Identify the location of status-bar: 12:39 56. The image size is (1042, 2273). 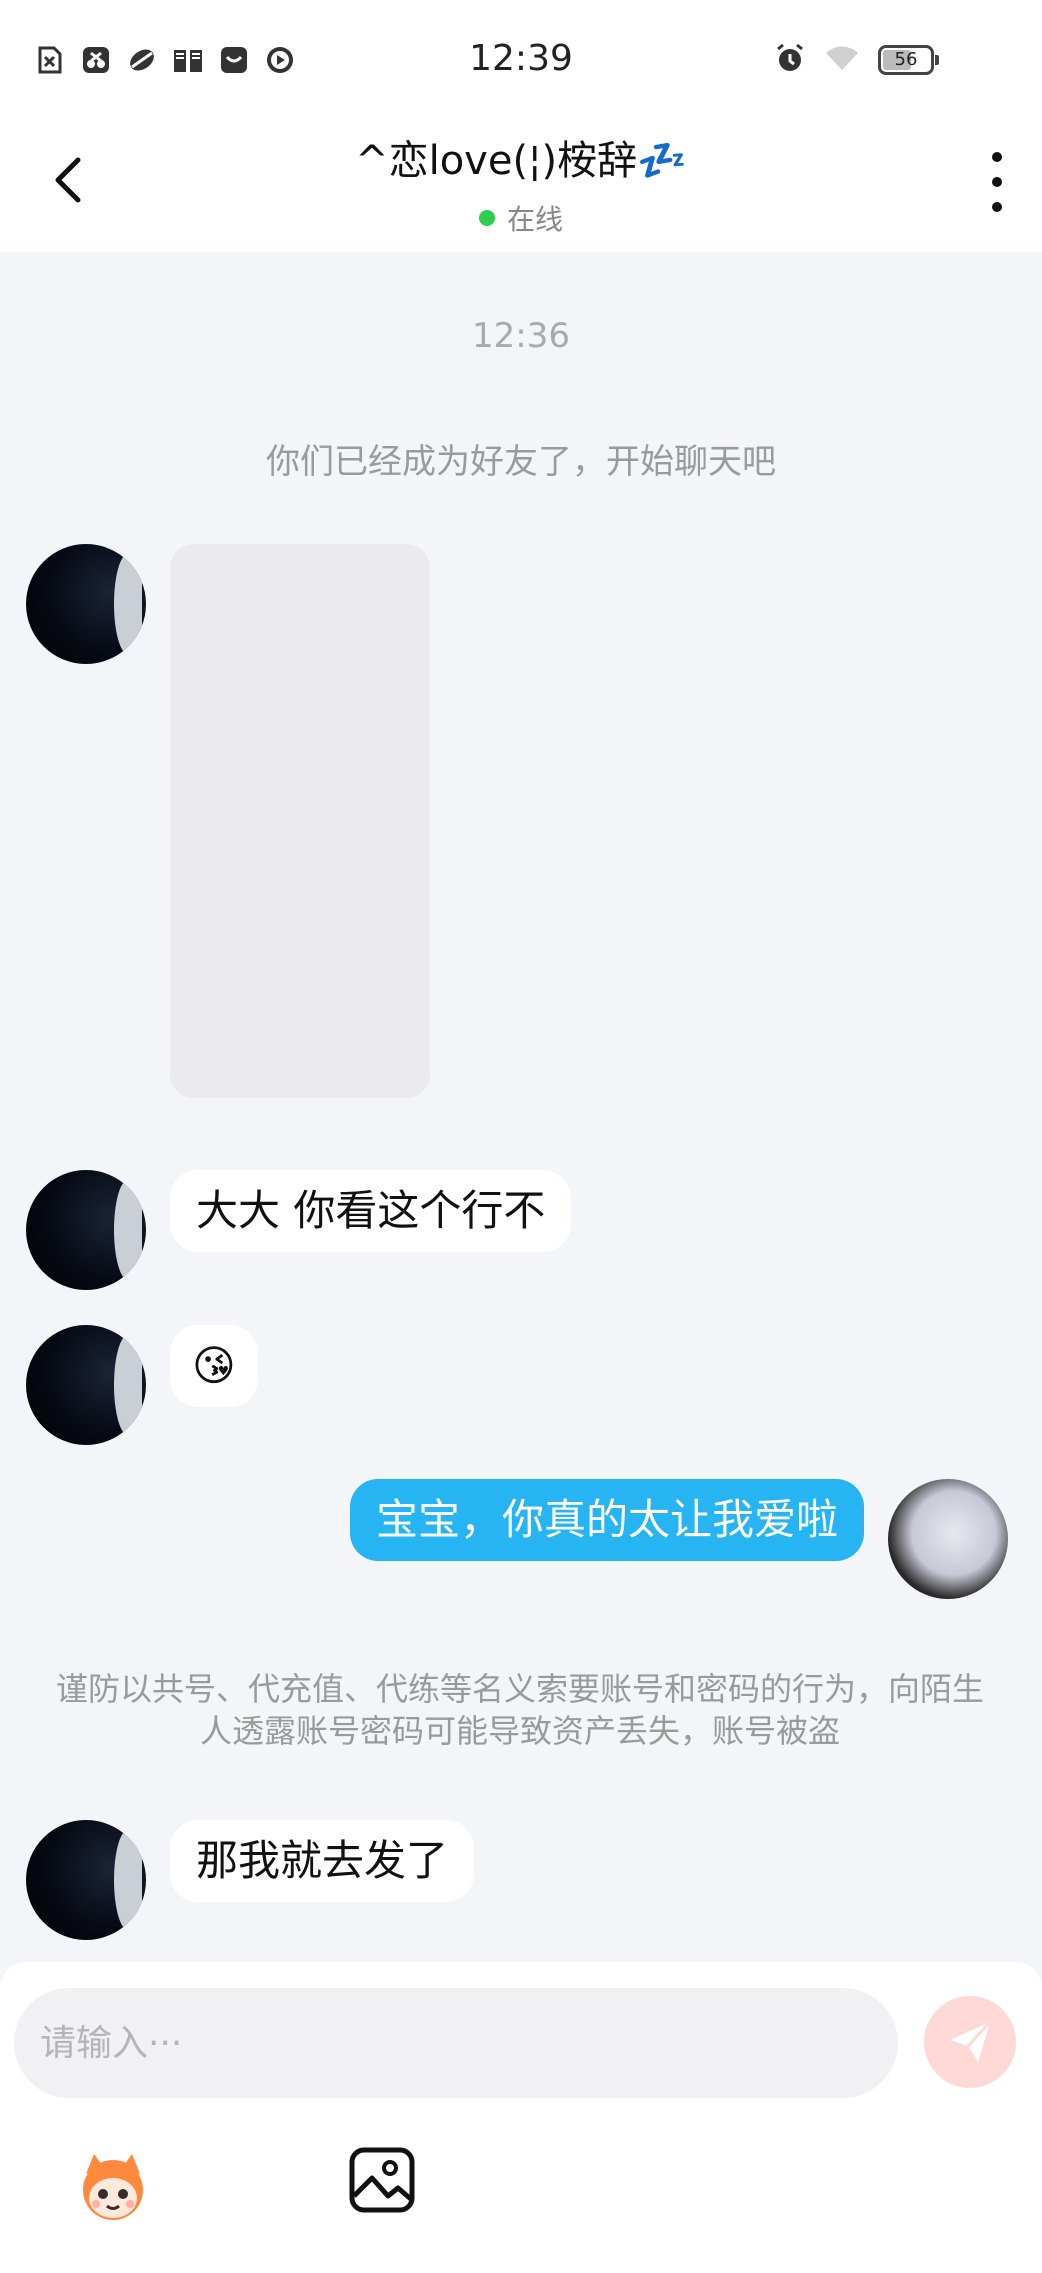
(521, 60).